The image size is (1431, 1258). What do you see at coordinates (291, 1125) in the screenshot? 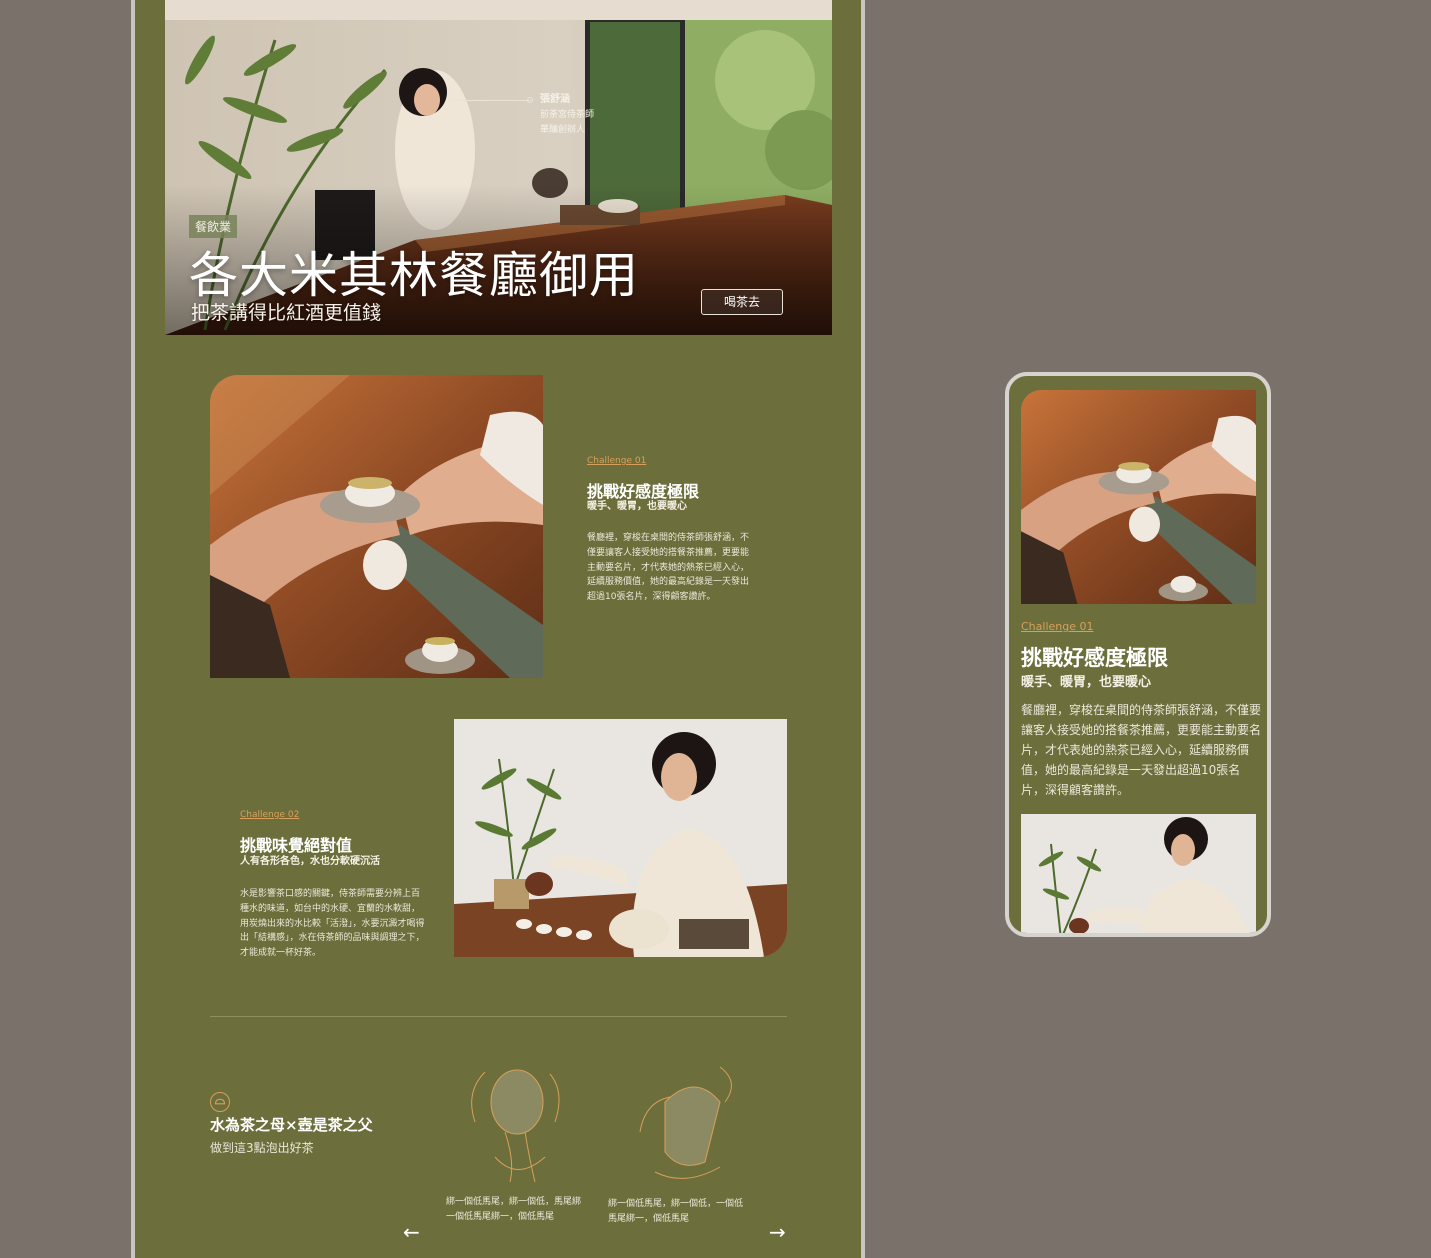
I see `tips-title: 水為茶之母×壺是茶之父` at bounding box center [291, 1125].